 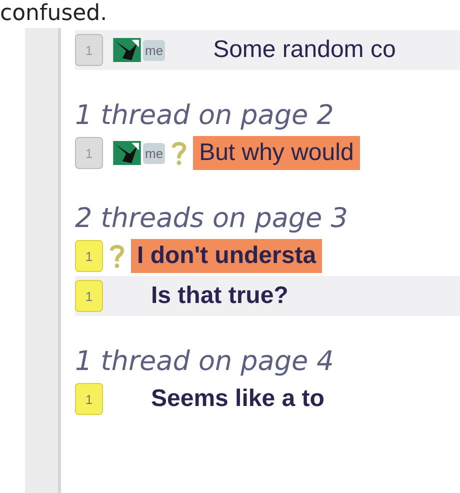 What do you see at coordinates (304, 50) in the screenshot?
I see `thread-title: Some random co` at bounding box center [304, 50].